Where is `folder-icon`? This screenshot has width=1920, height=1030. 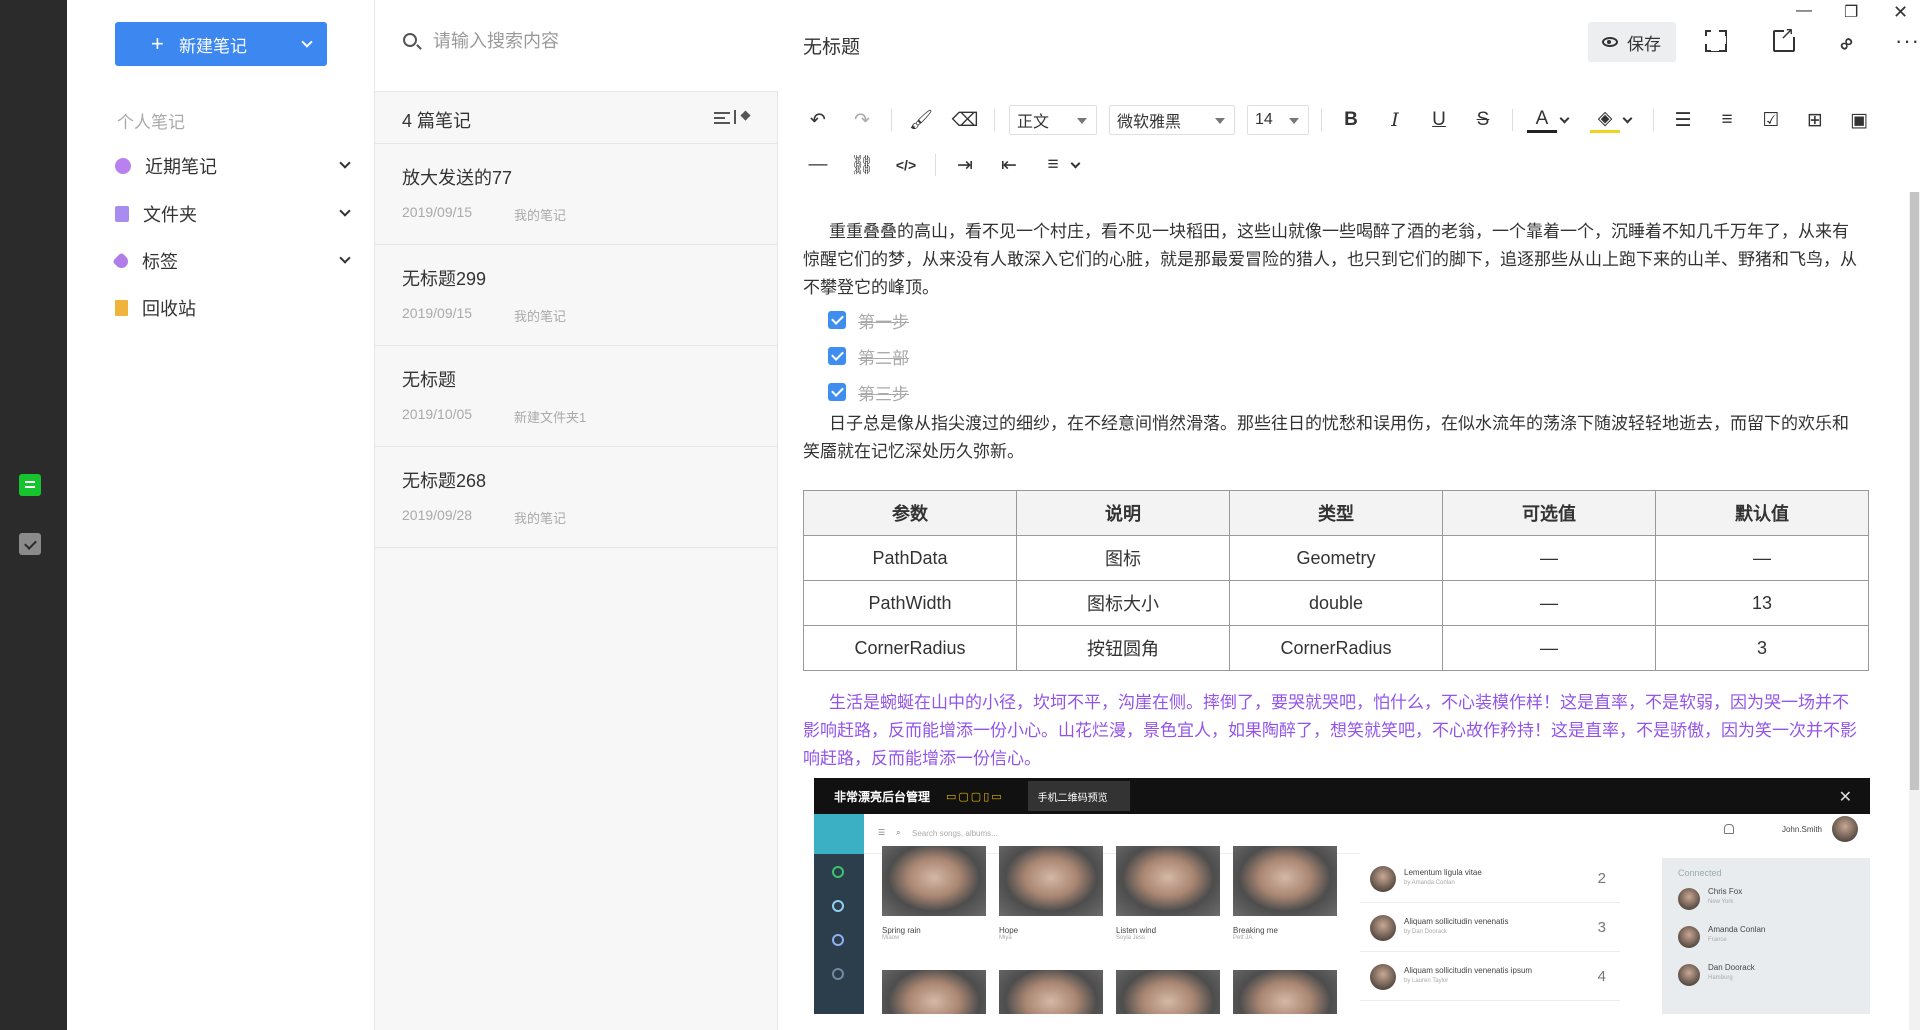 folder-icon is located at coordinates (122, 214).